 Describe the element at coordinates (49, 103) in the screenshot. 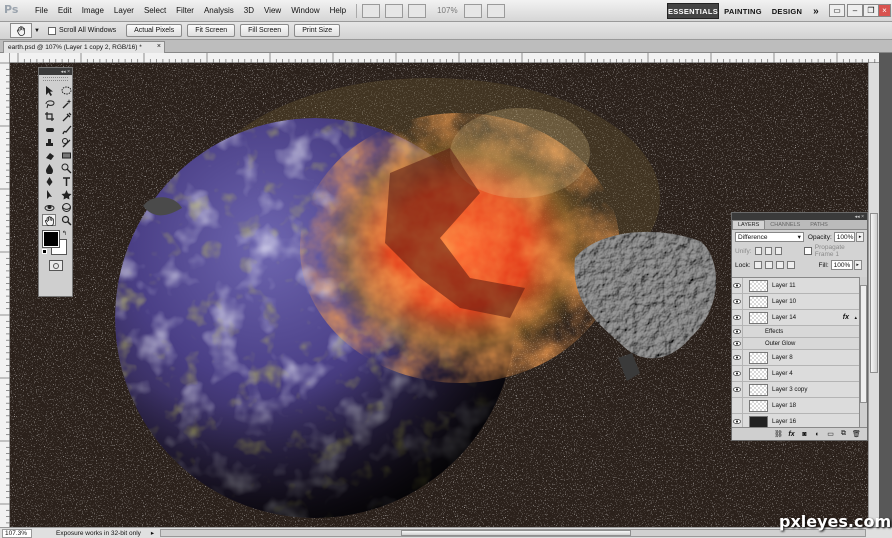

I see `tool-lasso` at that location.